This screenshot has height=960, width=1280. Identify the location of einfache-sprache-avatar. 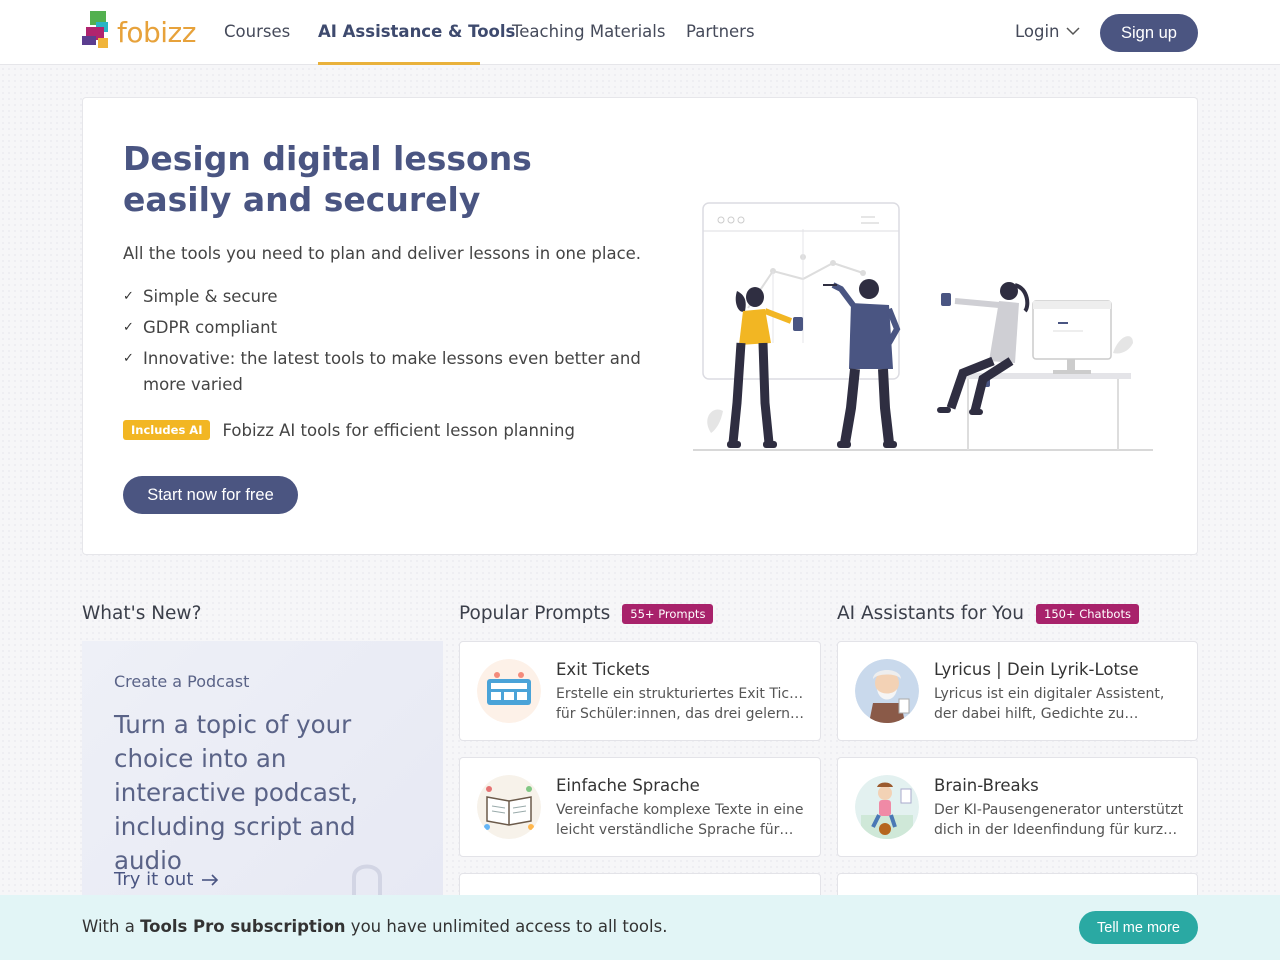
(509, 807).